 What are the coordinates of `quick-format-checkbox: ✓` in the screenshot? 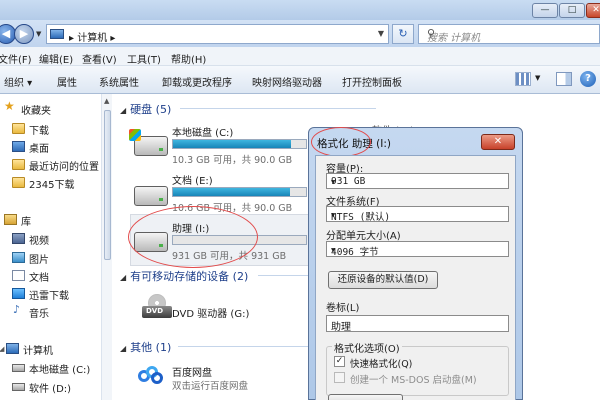 It's located at (339, 361).